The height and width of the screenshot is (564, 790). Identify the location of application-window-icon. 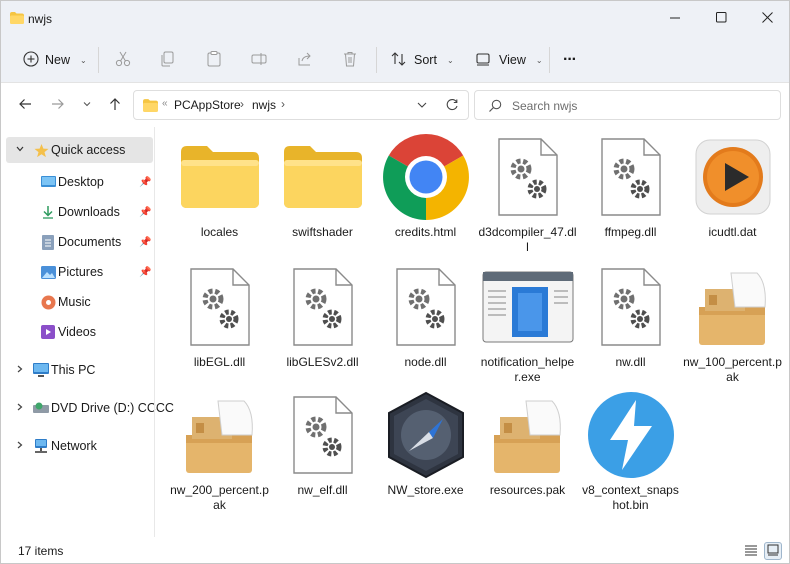
(528, 307).